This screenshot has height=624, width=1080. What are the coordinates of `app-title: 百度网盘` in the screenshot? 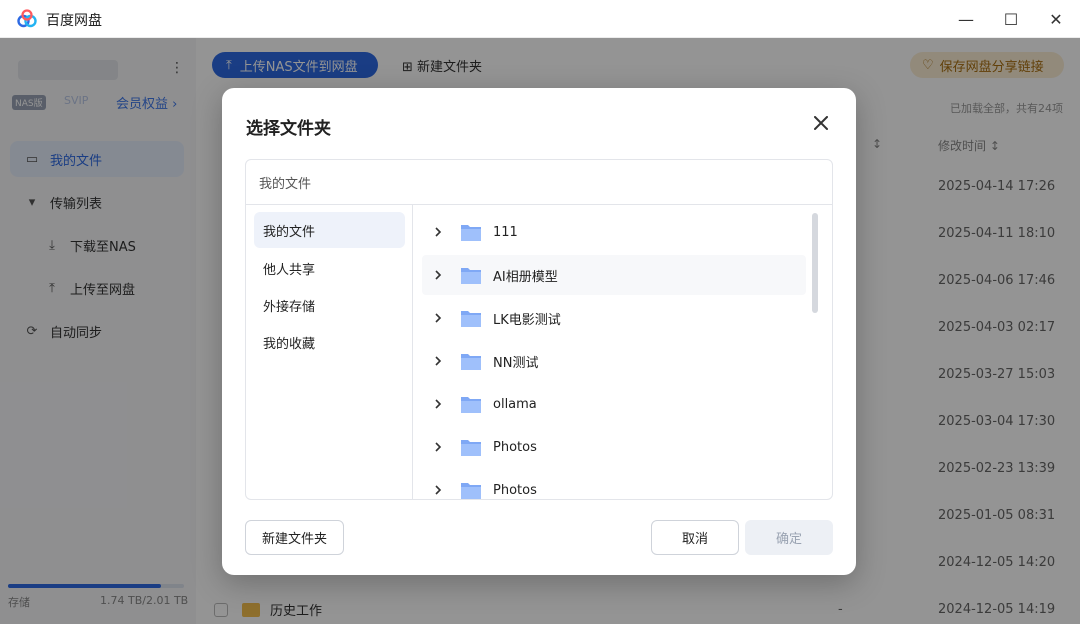 It's located at (74, 21).